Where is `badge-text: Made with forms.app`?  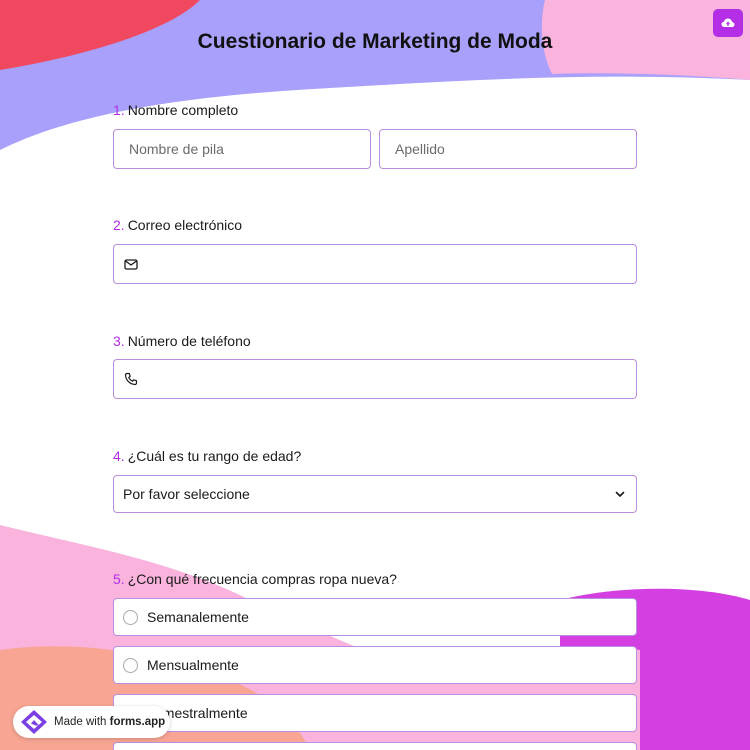 badge-text: Made with forms.app is located at coordinates (109, 722).